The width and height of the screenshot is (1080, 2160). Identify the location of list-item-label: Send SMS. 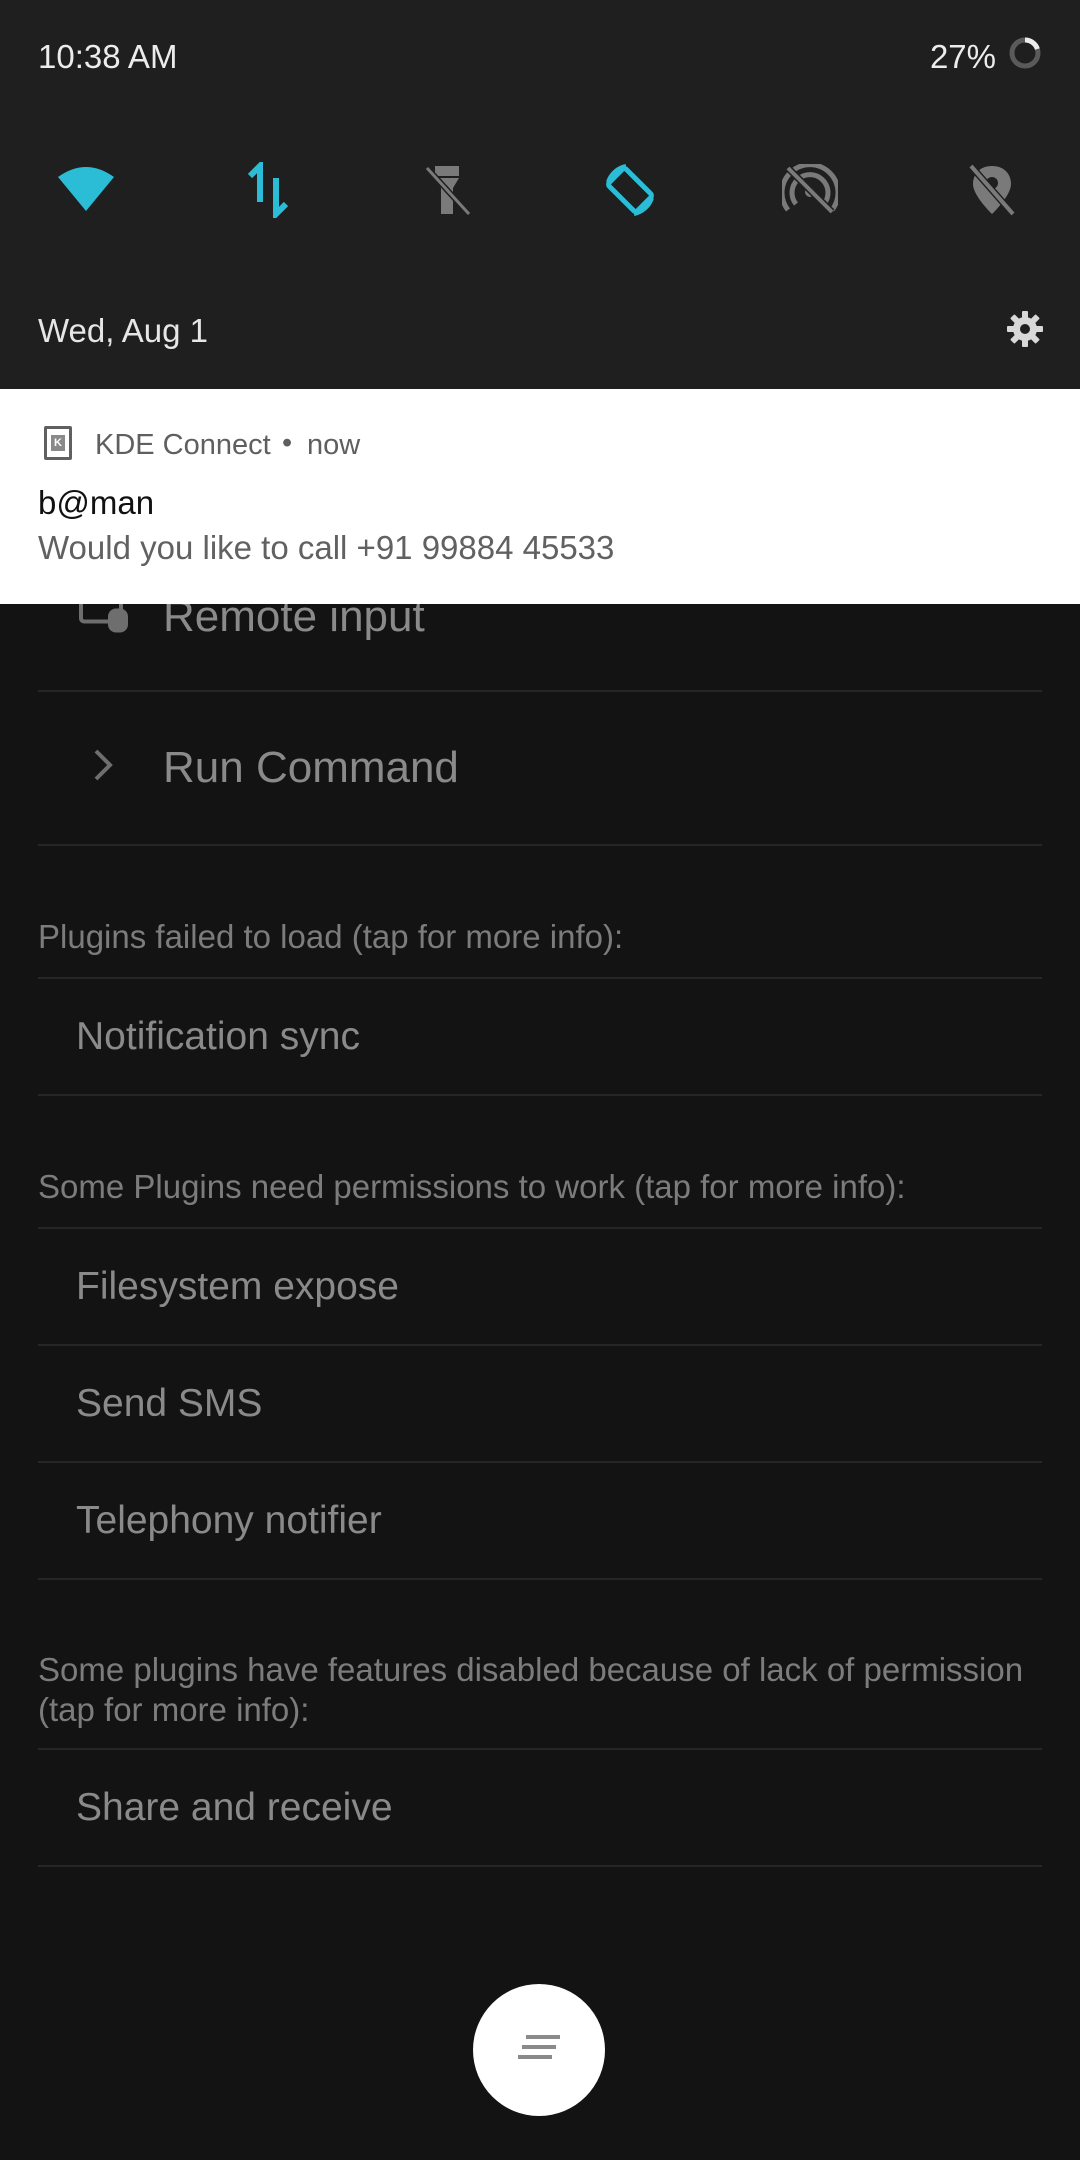
(169, 1403).